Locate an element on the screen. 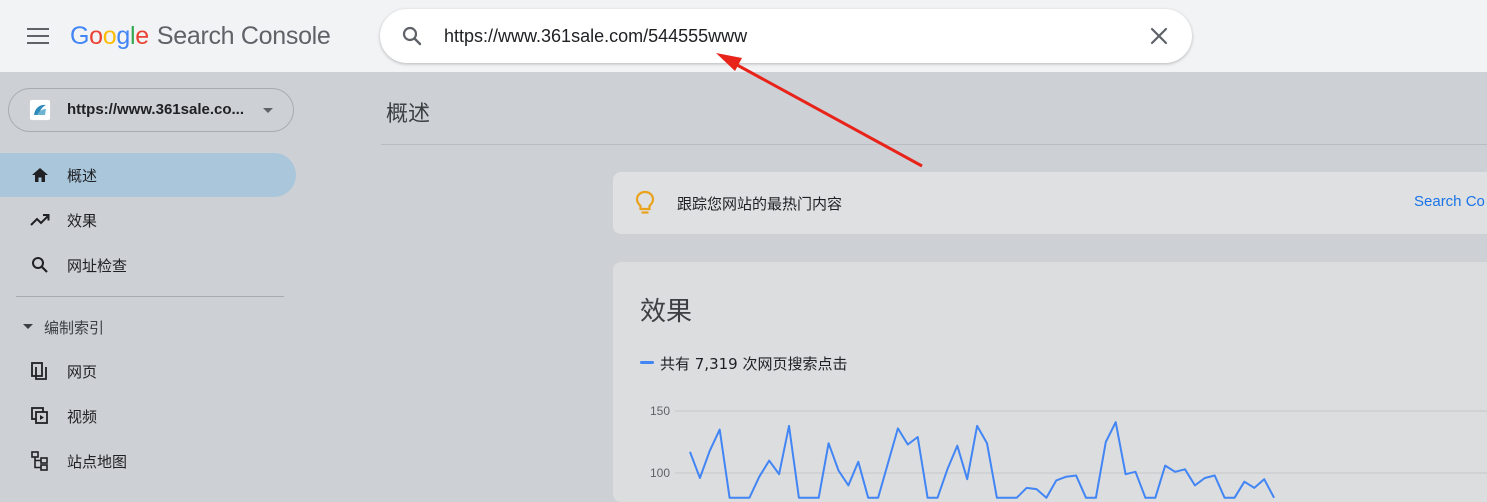 Image resolution: width=1487 pixels, height=502 pixels. nav-item-label: 网页 is located at coordinates (82, 372).